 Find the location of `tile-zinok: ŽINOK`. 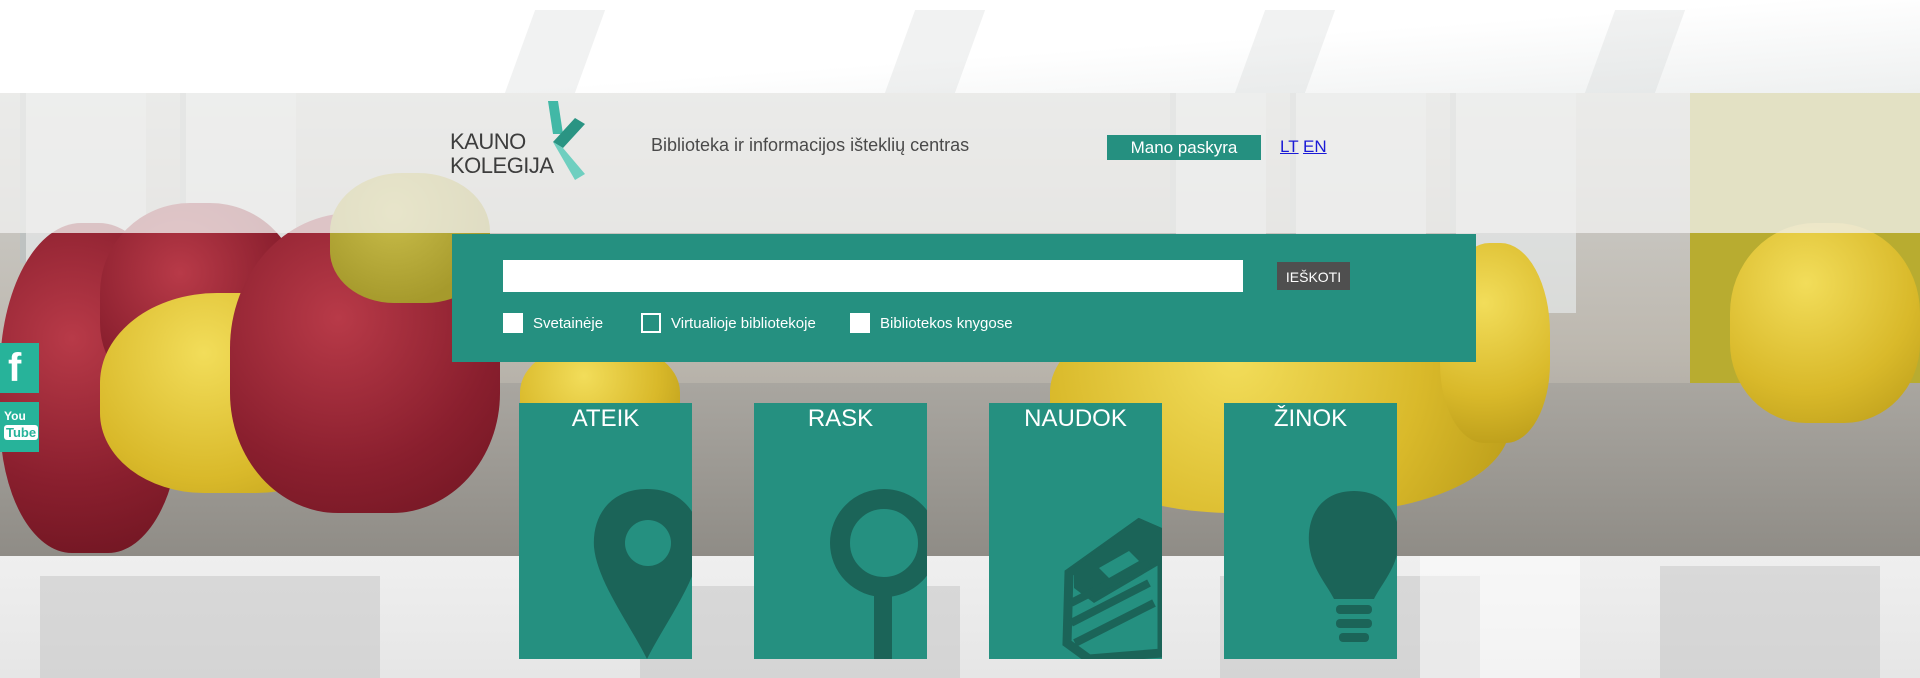

tile-zinok: ŽINOK is located at coordinates (1310, 531).